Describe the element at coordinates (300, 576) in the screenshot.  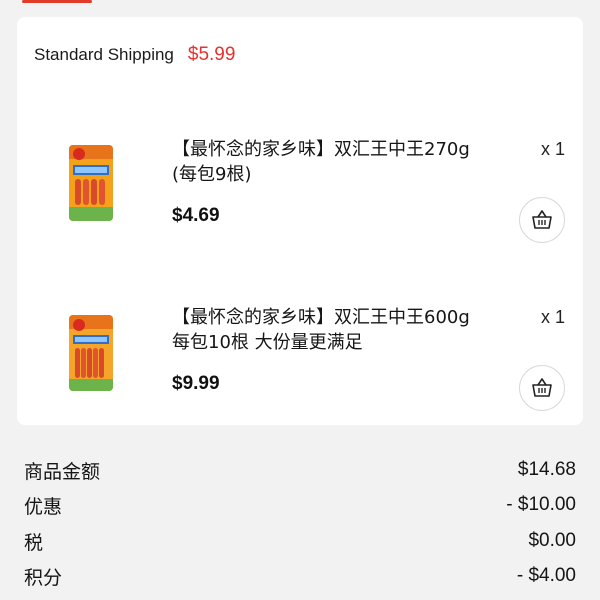
I see `summary-row-points: 积分 - $4.00` at that location.